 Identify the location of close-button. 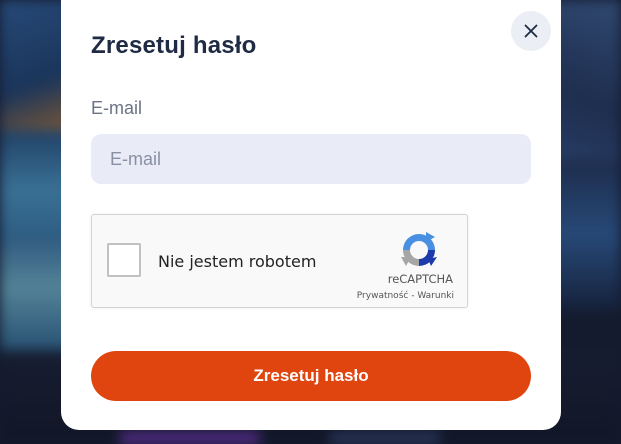
(531, 31).